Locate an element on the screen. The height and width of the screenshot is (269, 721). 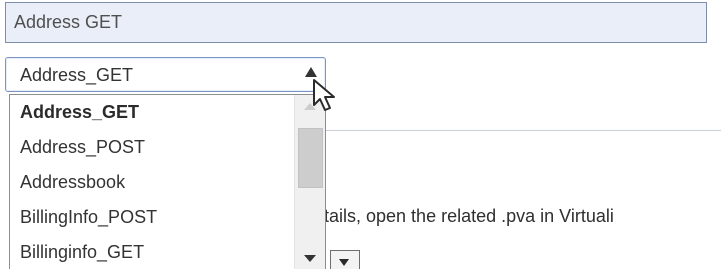
details-help-text: tails, open the related .pva in Virtuali is located at coordinates (469, 216).